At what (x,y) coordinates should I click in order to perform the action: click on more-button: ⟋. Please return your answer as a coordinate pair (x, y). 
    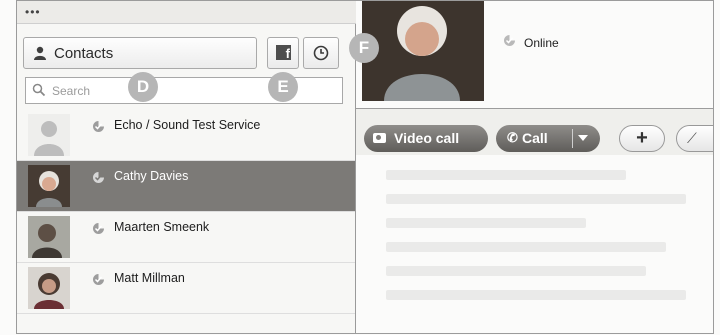
    Looking at the image, I should click on (694, 138).